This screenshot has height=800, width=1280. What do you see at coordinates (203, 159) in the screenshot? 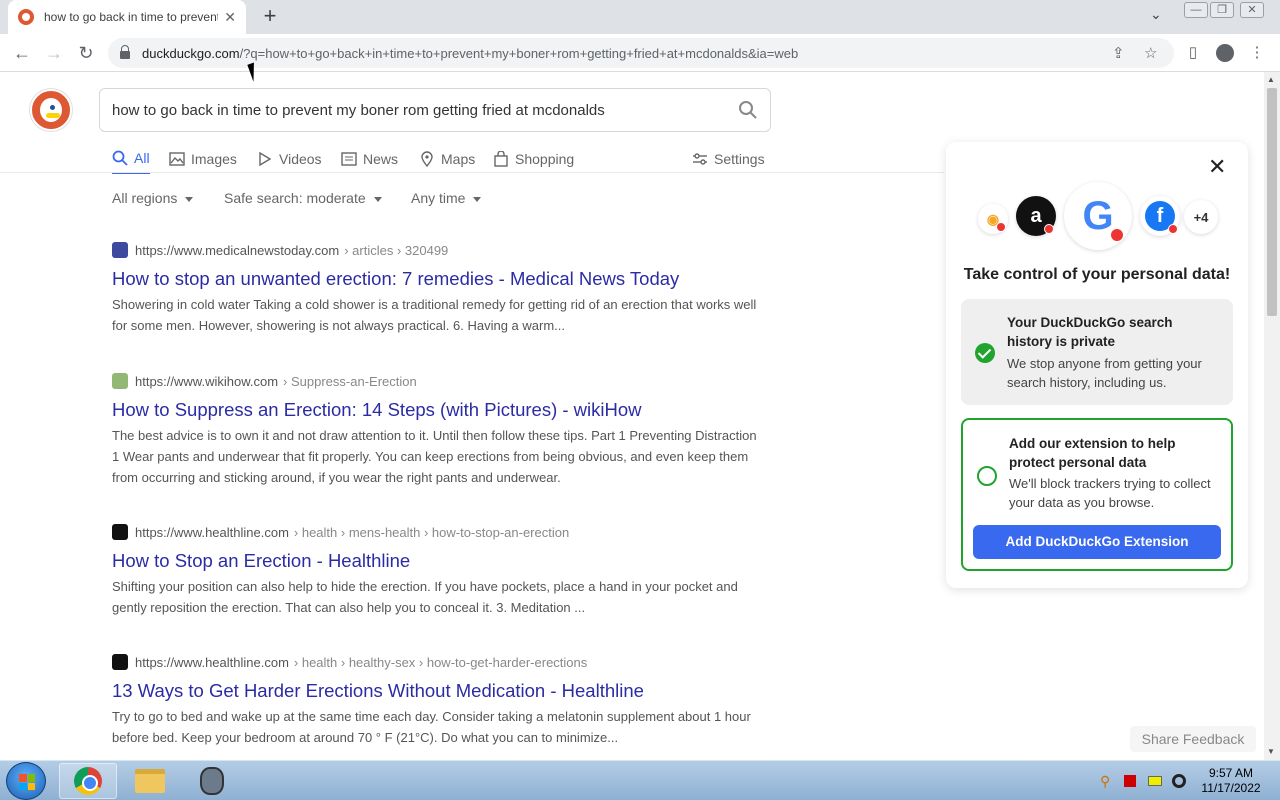
I see `tab-images: Images` at bounding box center [203, 159].